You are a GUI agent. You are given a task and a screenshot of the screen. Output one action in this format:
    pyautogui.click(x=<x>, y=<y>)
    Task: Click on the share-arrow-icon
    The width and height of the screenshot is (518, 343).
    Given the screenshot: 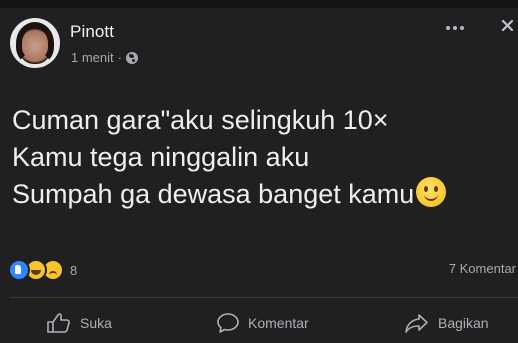 What is the action you would take?
    pyautogui.click(x=416, y=323)
    